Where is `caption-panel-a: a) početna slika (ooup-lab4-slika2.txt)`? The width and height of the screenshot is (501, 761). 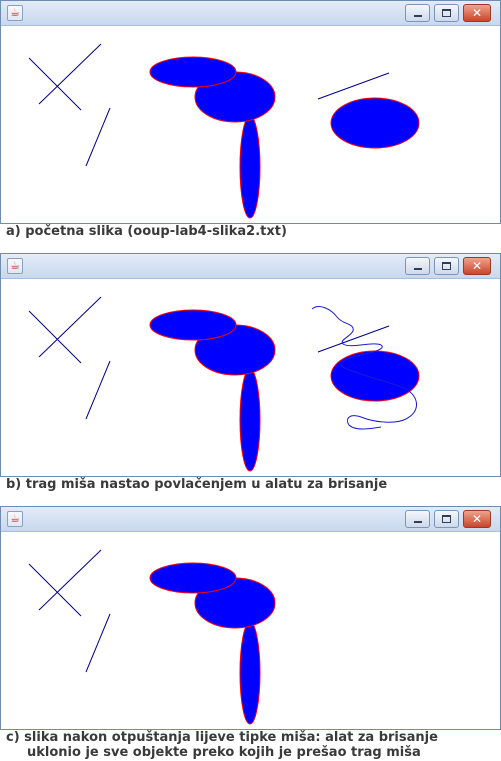 caption-panel-a: a) početna slika (ooup-lab4-slika2.txt) is located at coordinates (146, 231).